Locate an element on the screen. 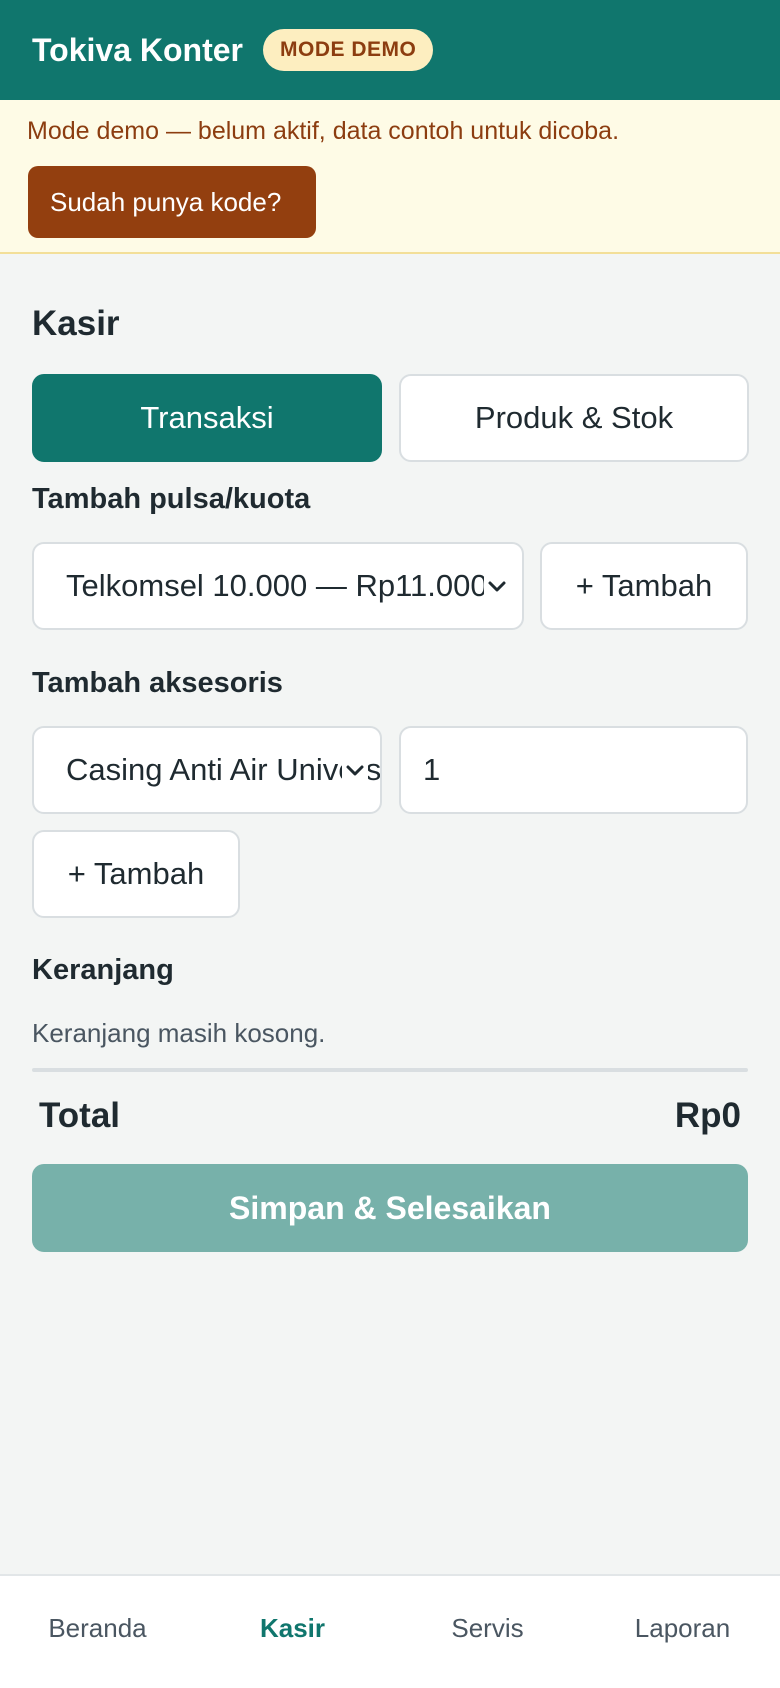  demo-mode-badge: MODE DEMO is located at coordinates (348, 50).